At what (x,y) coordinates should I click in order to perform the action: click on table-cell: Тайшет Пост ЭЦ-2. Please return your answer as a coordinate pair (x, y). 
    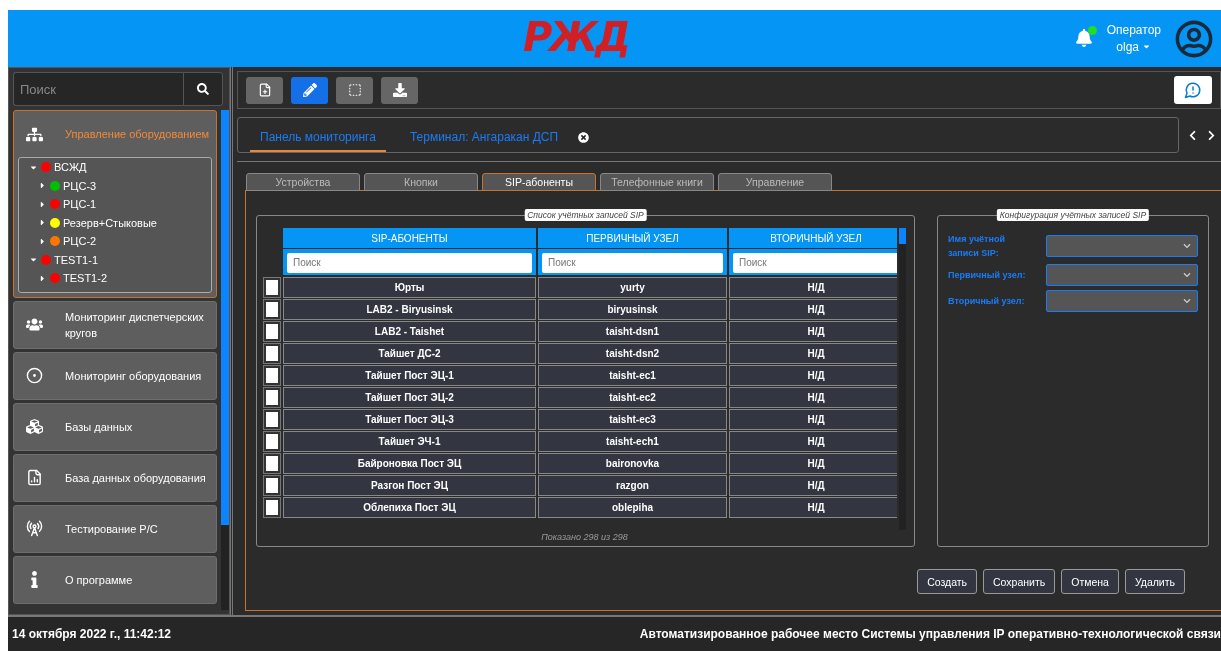
    Looking at the image, I should click on (409, 397).